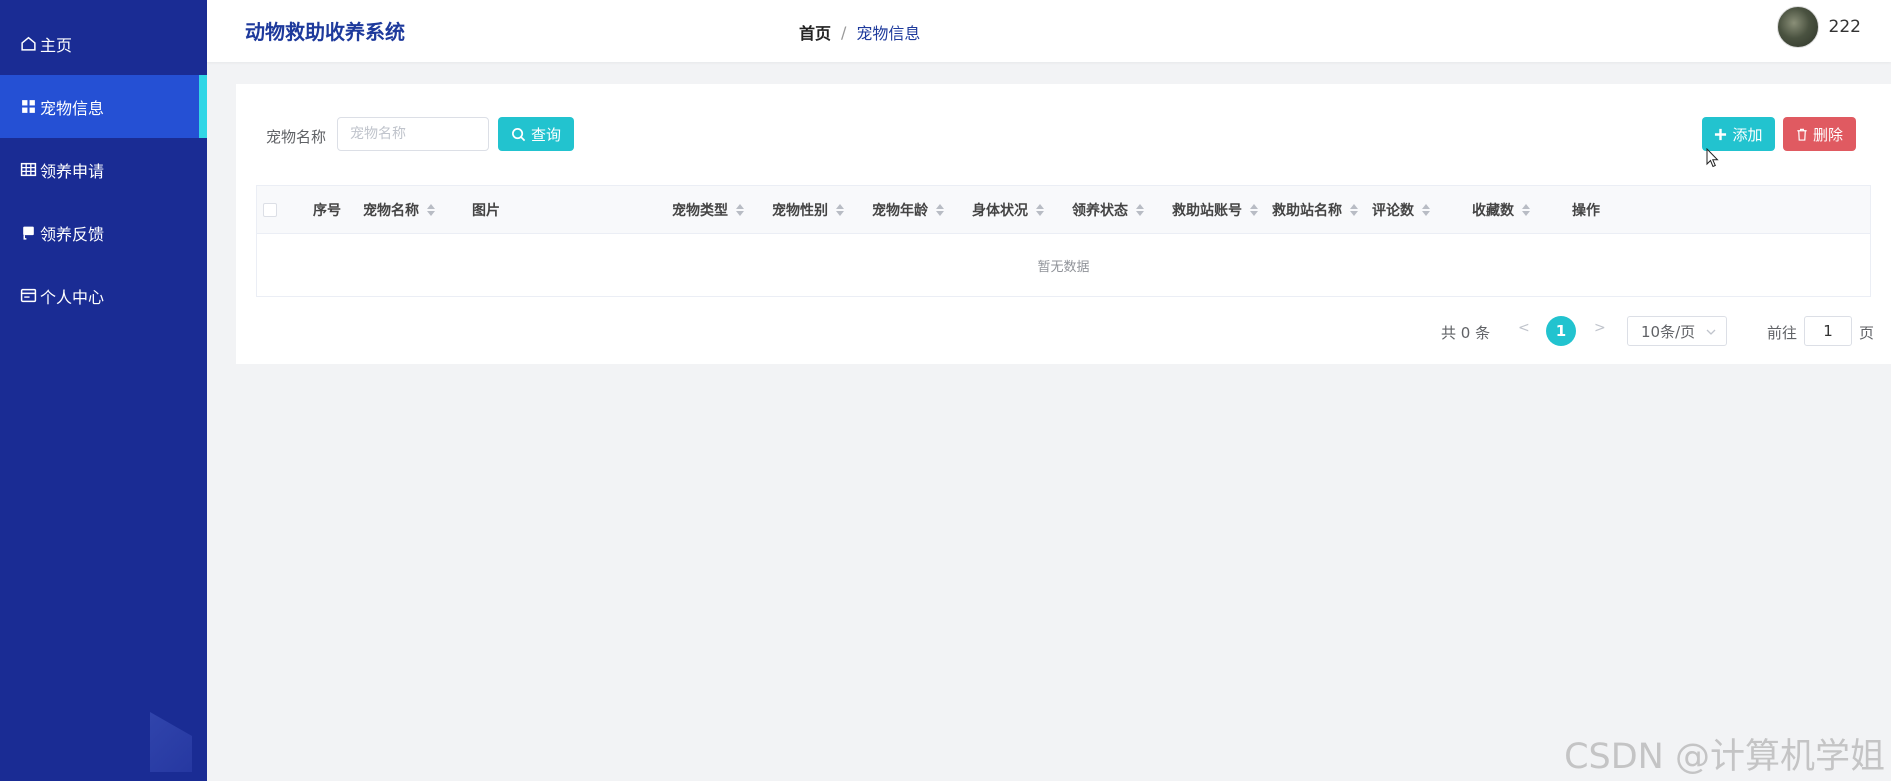  I want to click on search-icon, so click(519, 134).